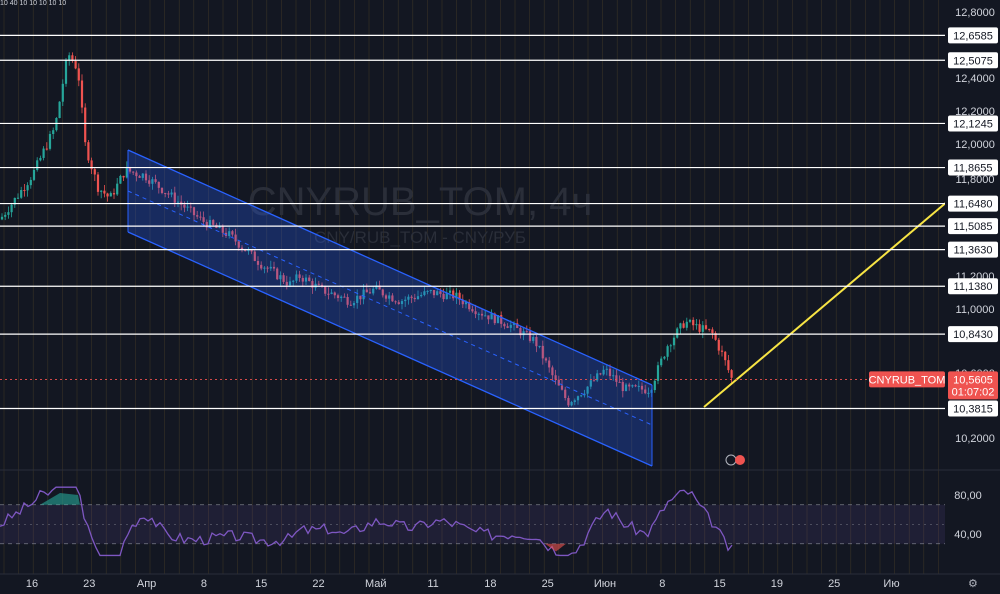 The height and width of the screenshot is (594, 1000). I want to click on level-price-box: 10,8430, so click(973, 334).